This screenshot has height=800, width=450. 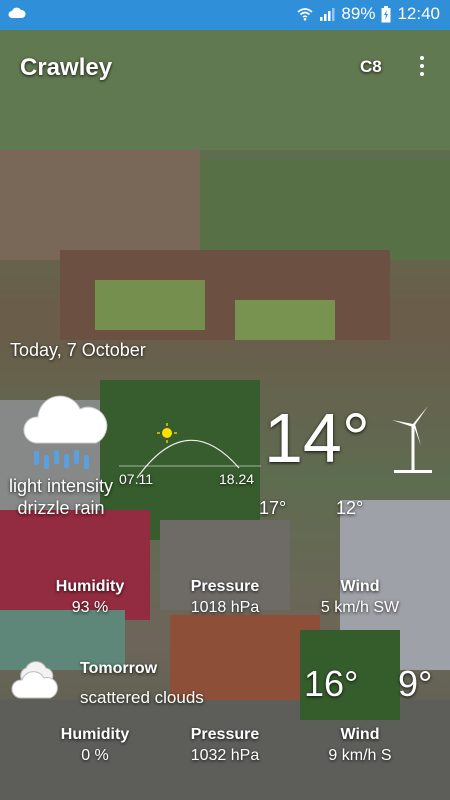 What do you see at coordinates (360, 607) in the screenshot?
I see `wind-value: 5 km/h SW` at bounding box center [360, 607].